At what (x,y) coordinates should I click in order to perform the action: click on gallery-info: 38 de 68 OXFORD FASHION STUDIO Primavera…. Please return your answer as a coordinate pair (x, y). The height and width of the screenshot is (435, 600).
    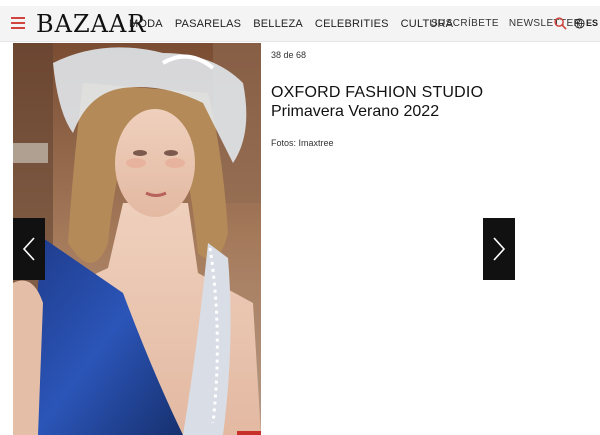
    Looking at the image, I should click on (426, 98).